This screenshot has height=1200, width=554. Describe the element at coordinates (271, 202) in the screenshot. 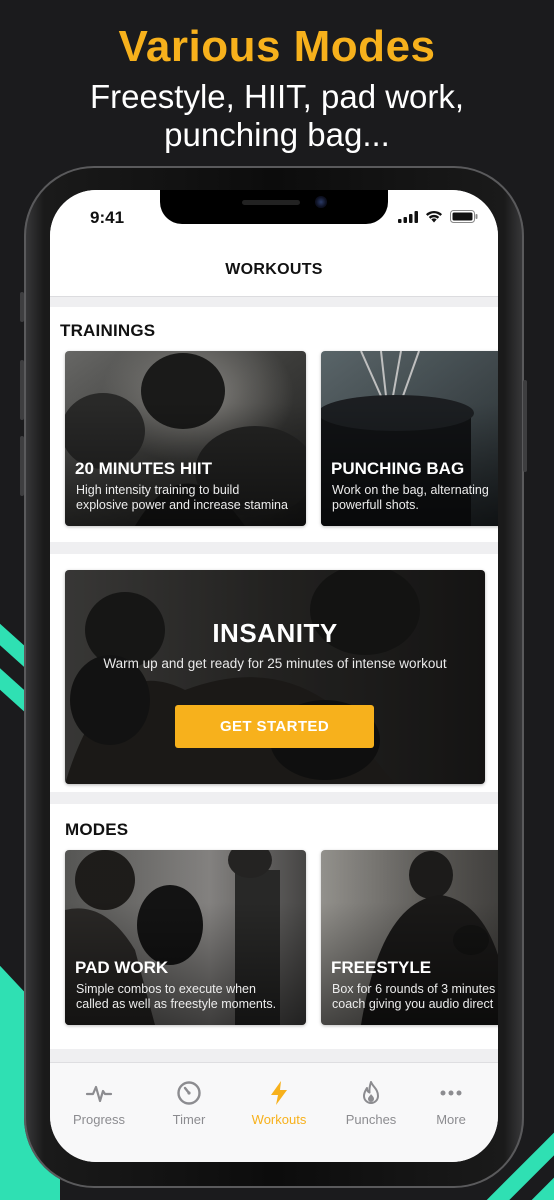

I see `speaker-grille` at that location.